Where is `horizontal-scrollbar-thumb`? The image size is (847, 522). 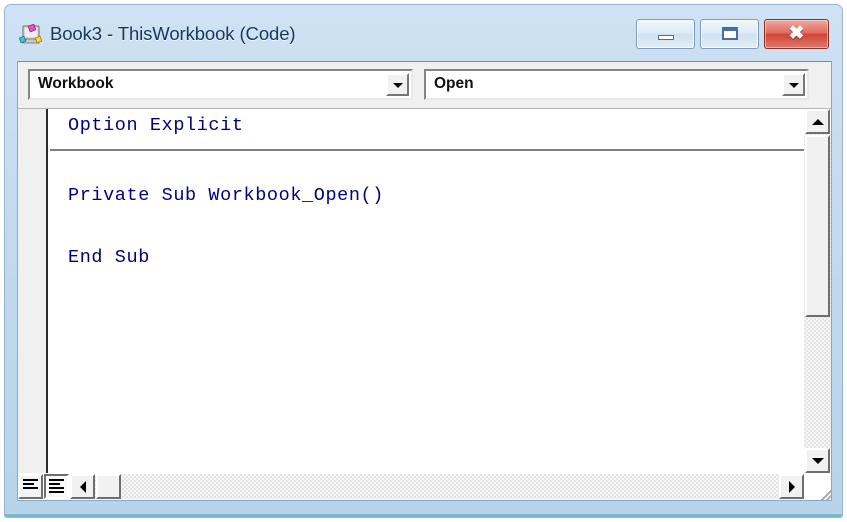
horizontal-scrollbar-thumb is located at coordinates (108, 486).